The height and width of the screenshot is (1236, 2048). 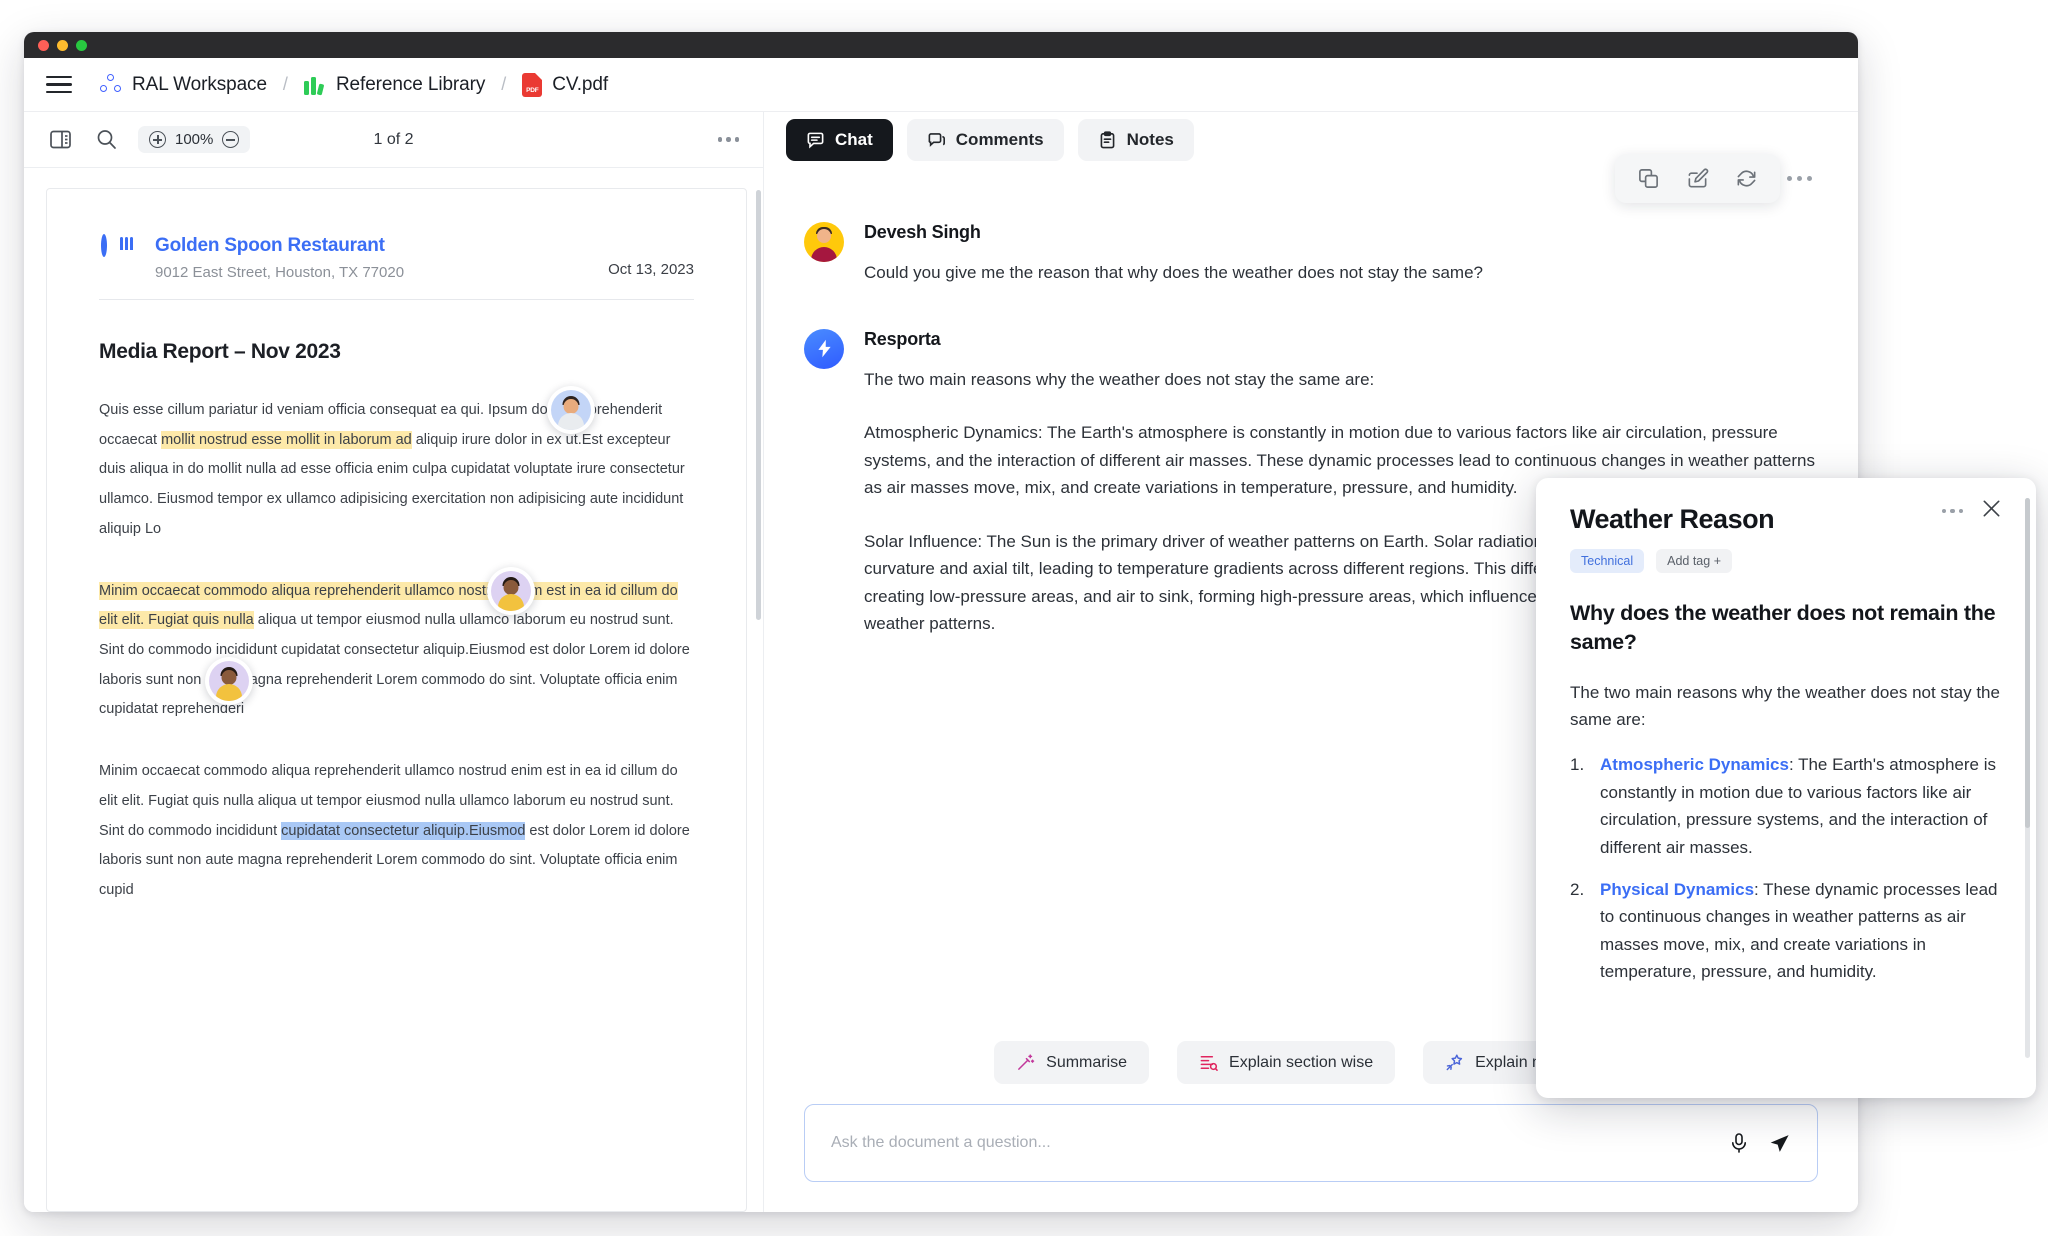 I want to click on note-more-icon, so click(x=1952, y=511).